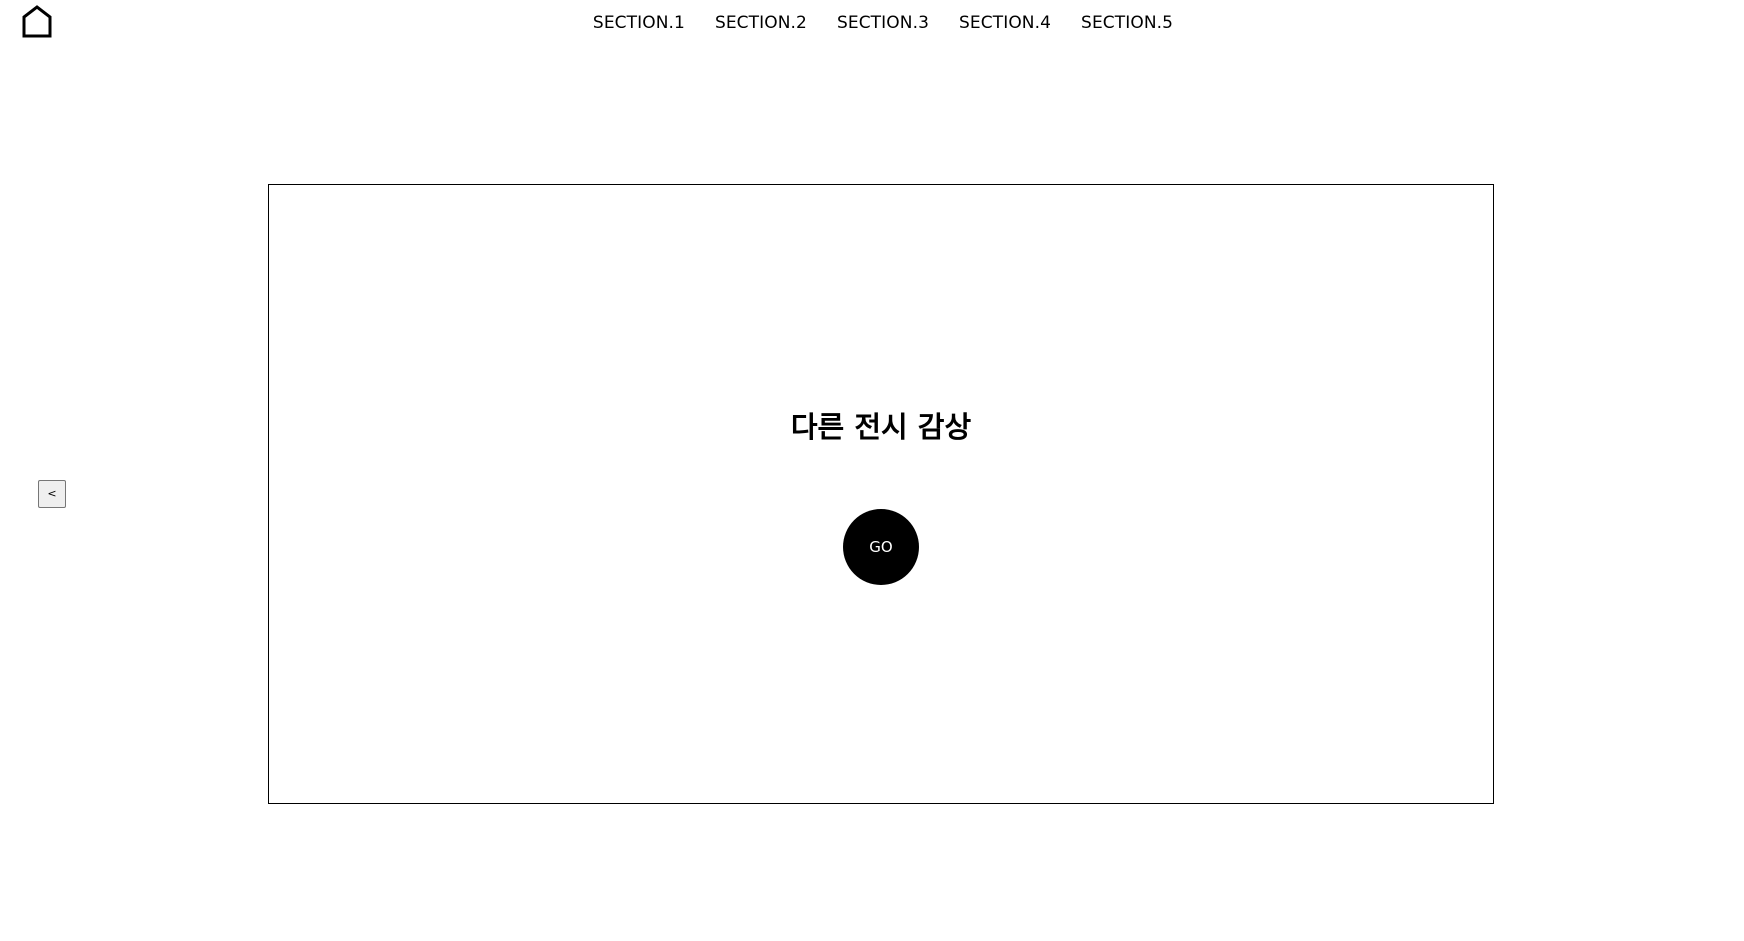 The width and height of the screenshot is (1744, 941). I want to click on nav-section-2: SECTION.2, so click(761, 23).